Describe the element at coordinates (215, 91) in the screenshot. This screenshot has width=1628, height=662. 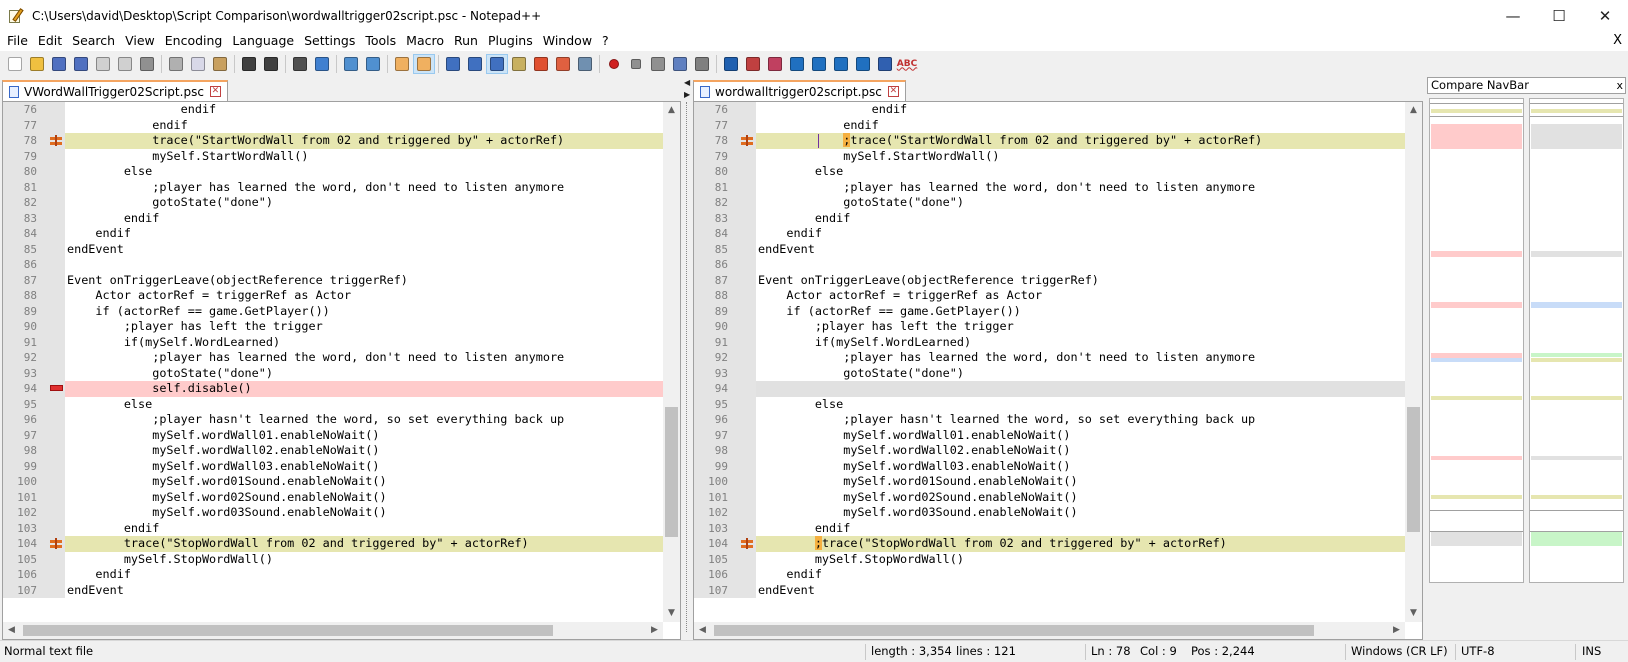
I see `tab-close-icon: ✕` at that location.